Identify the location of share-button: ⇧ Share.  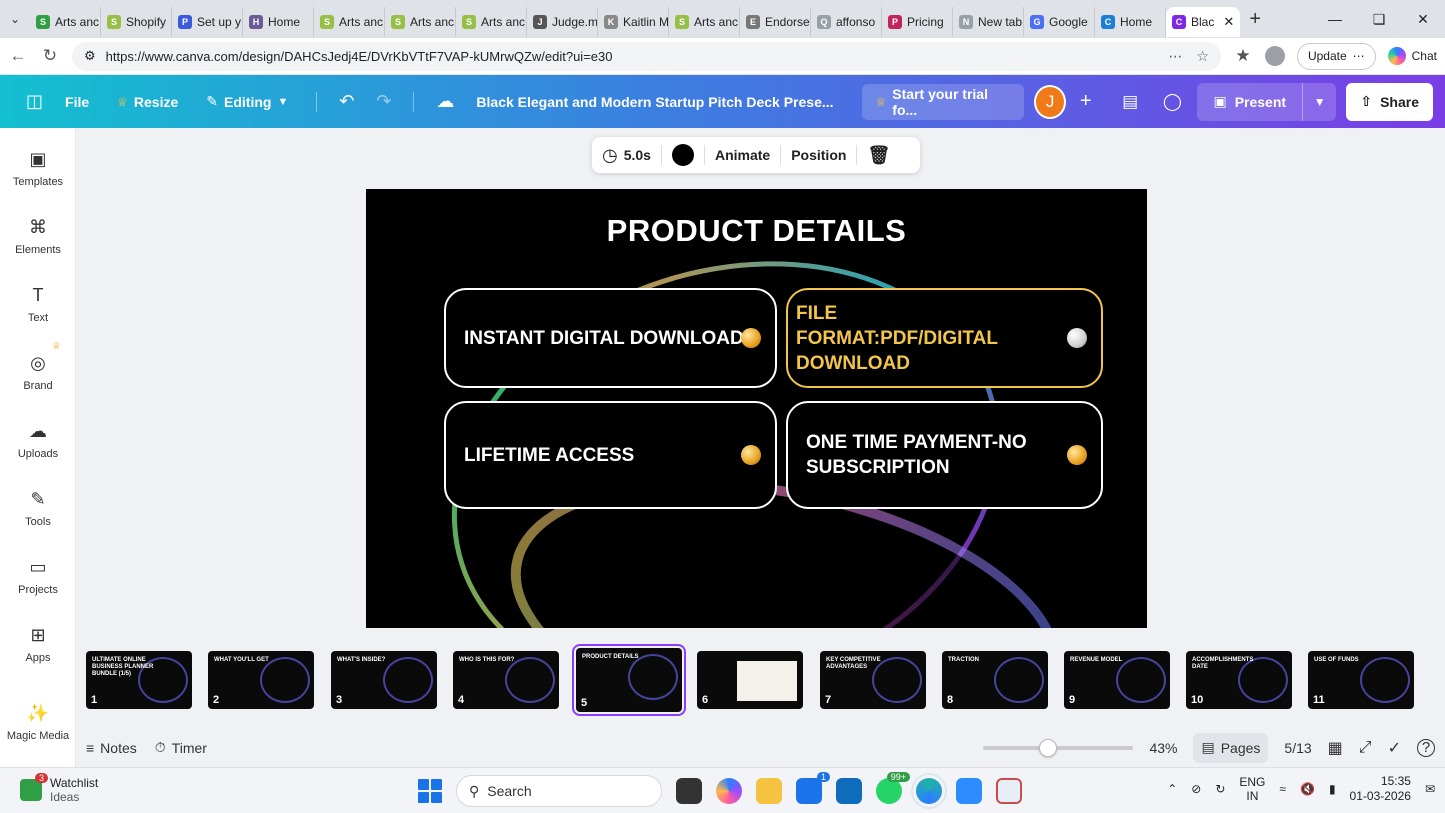
(1389, 101).